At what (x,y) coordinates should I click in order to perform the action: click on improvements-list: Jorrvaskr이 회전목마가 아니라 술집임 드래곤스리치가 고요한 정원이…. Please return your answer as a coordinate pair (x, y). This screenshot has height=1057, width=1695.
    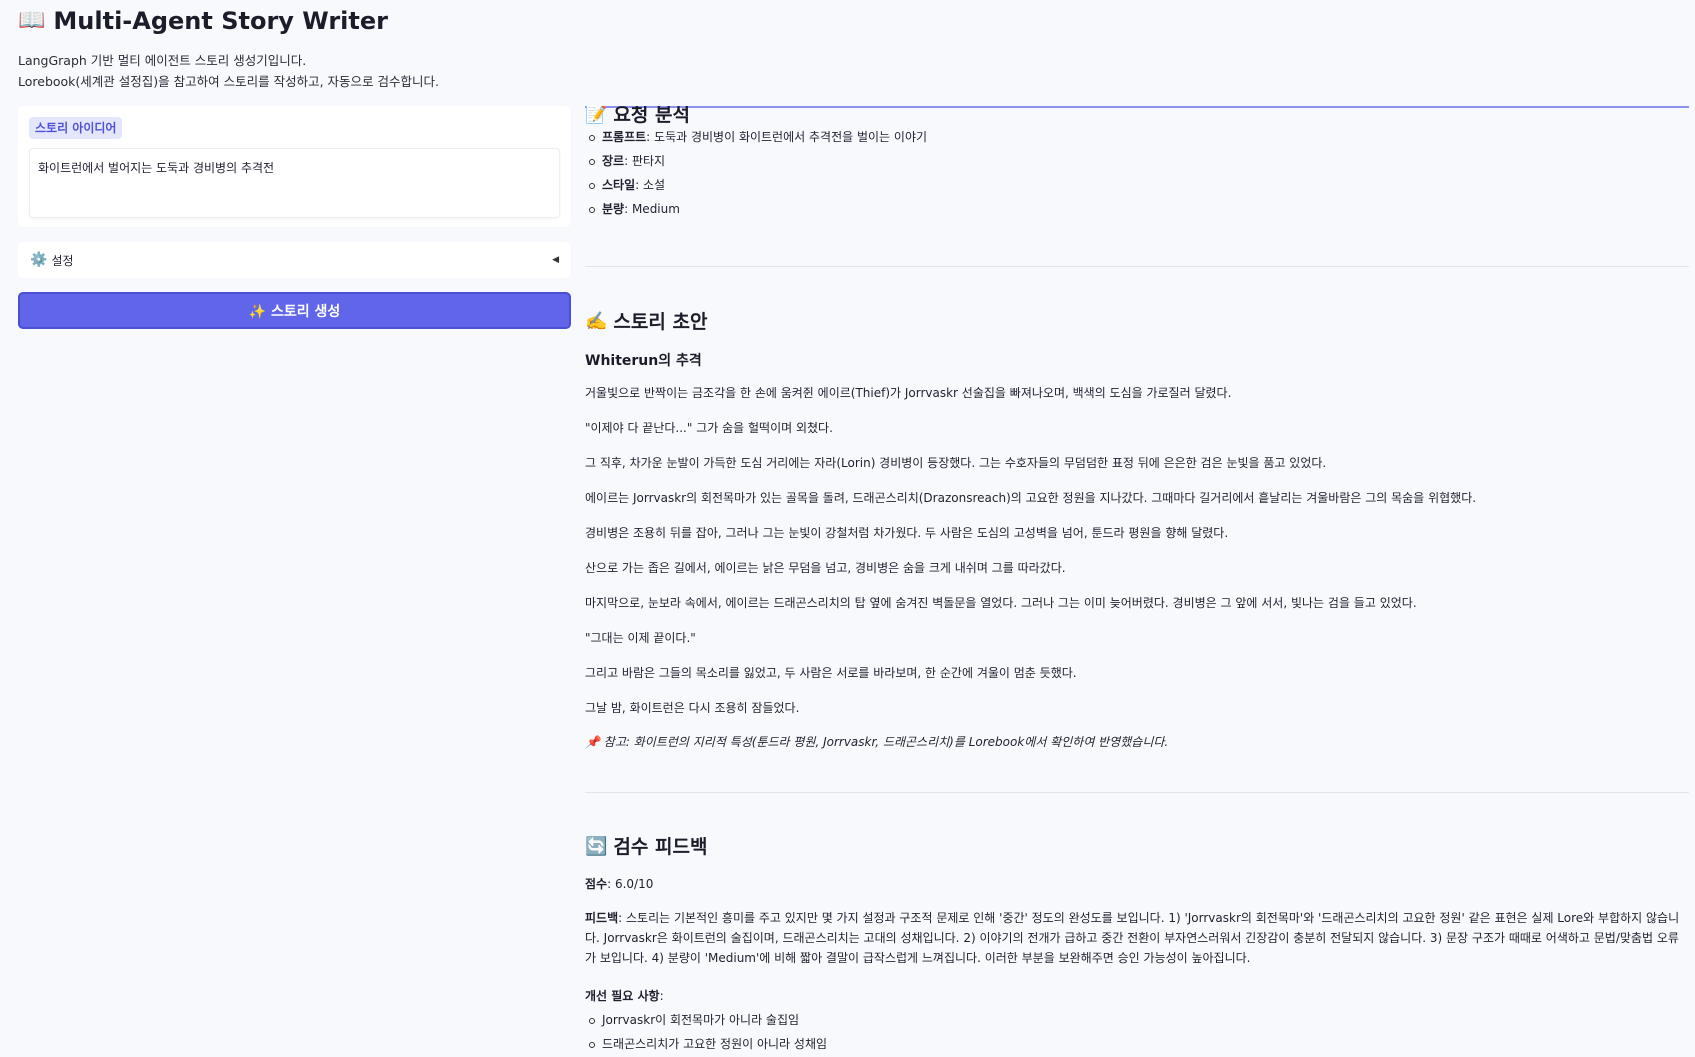
    Looking at the image, I should click on (706, 1032).